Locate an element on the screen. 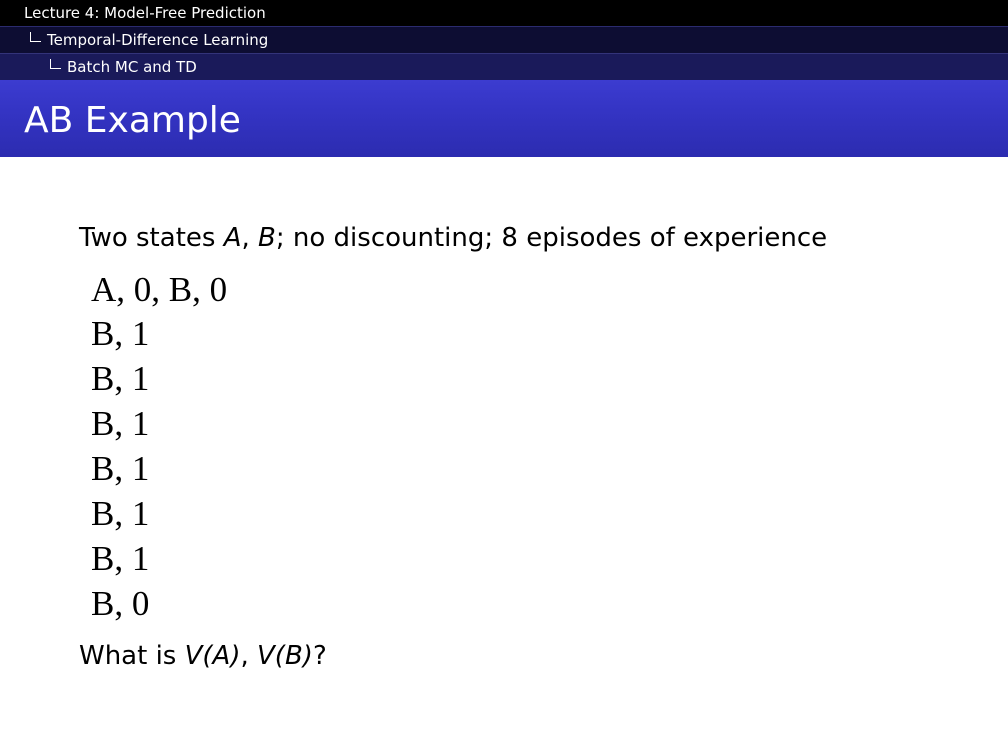 The image size is (1008, 756). question-text: What is V(A), V(B)? is located at coordinates (203, 656).